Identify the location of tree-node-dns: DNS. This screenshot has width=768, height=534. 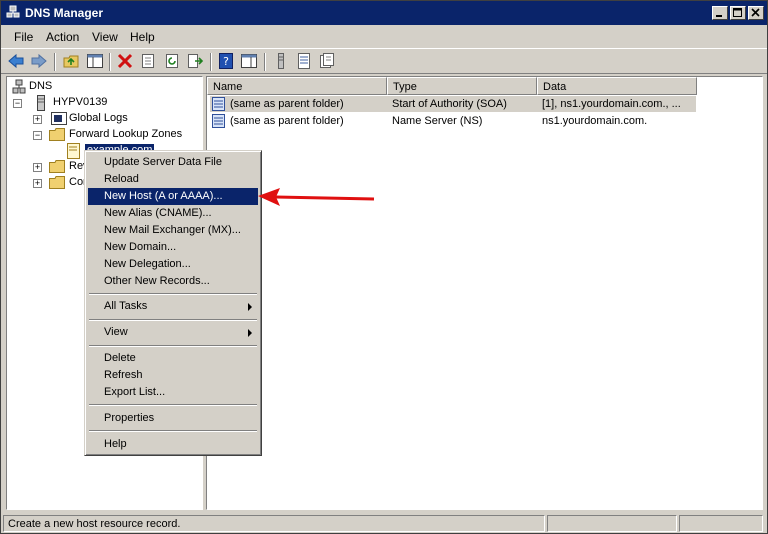
(71, 87).